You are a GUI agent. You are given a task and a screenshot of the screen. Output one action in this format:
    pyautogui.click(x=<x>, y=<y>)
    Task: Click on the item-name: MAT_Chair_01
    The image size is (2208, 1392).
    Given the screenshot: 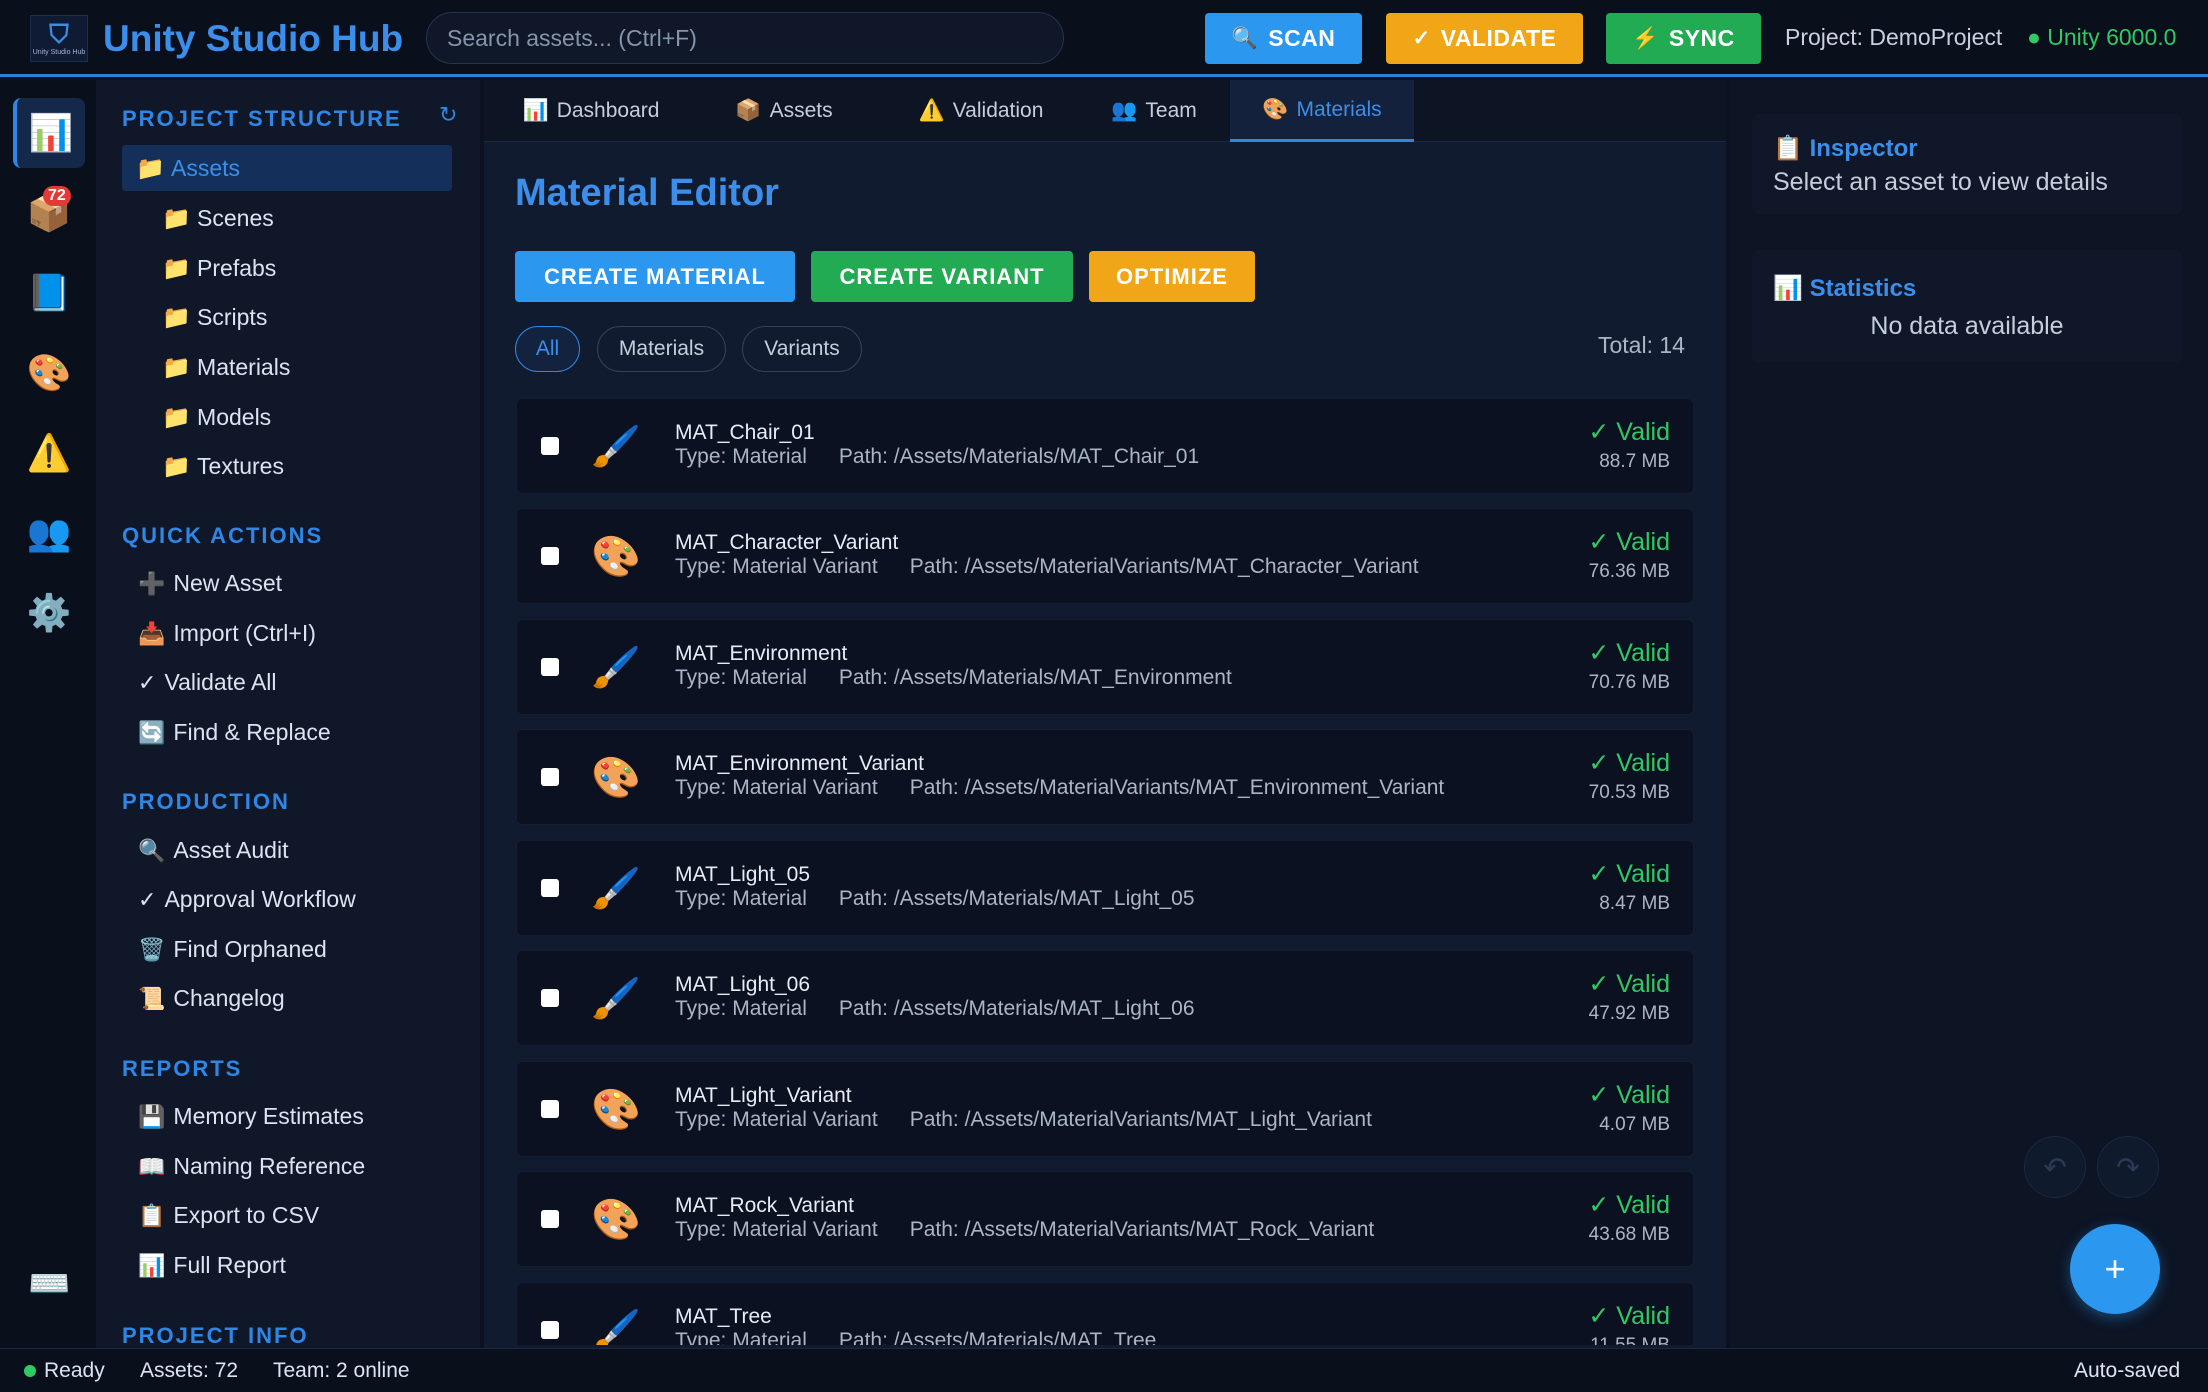 What is the action you would take?
    pyautogui.click(x=745, y=432)
    